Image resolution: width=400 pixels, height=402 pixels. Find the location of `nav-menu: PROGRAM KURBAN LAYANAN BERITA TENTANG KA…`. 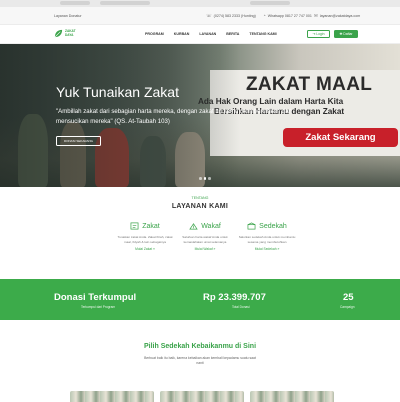

nav-menu: PROGRAM KURBAN LAYANAN BERITA TENTANG KA… is located at coordinates (211, 34).